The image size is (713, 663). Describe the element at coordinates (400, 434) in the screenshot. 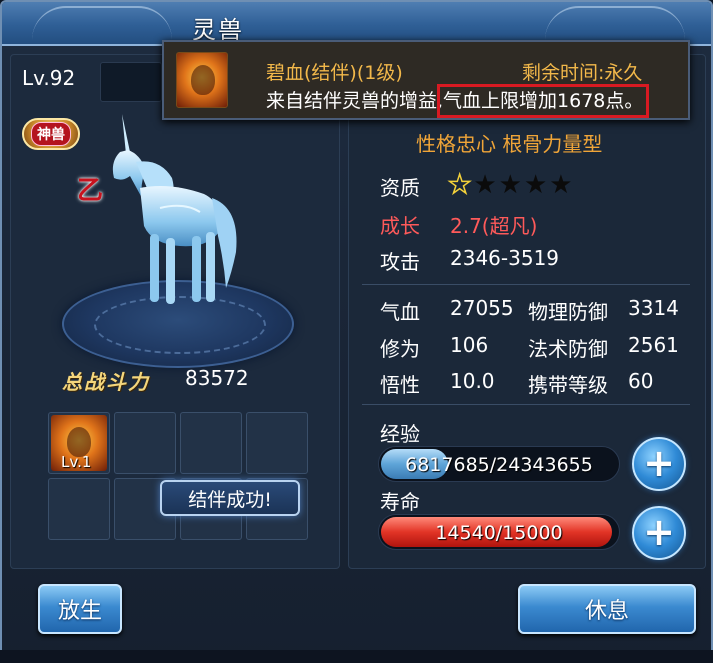

I see `experience-label: 经验` at that location.